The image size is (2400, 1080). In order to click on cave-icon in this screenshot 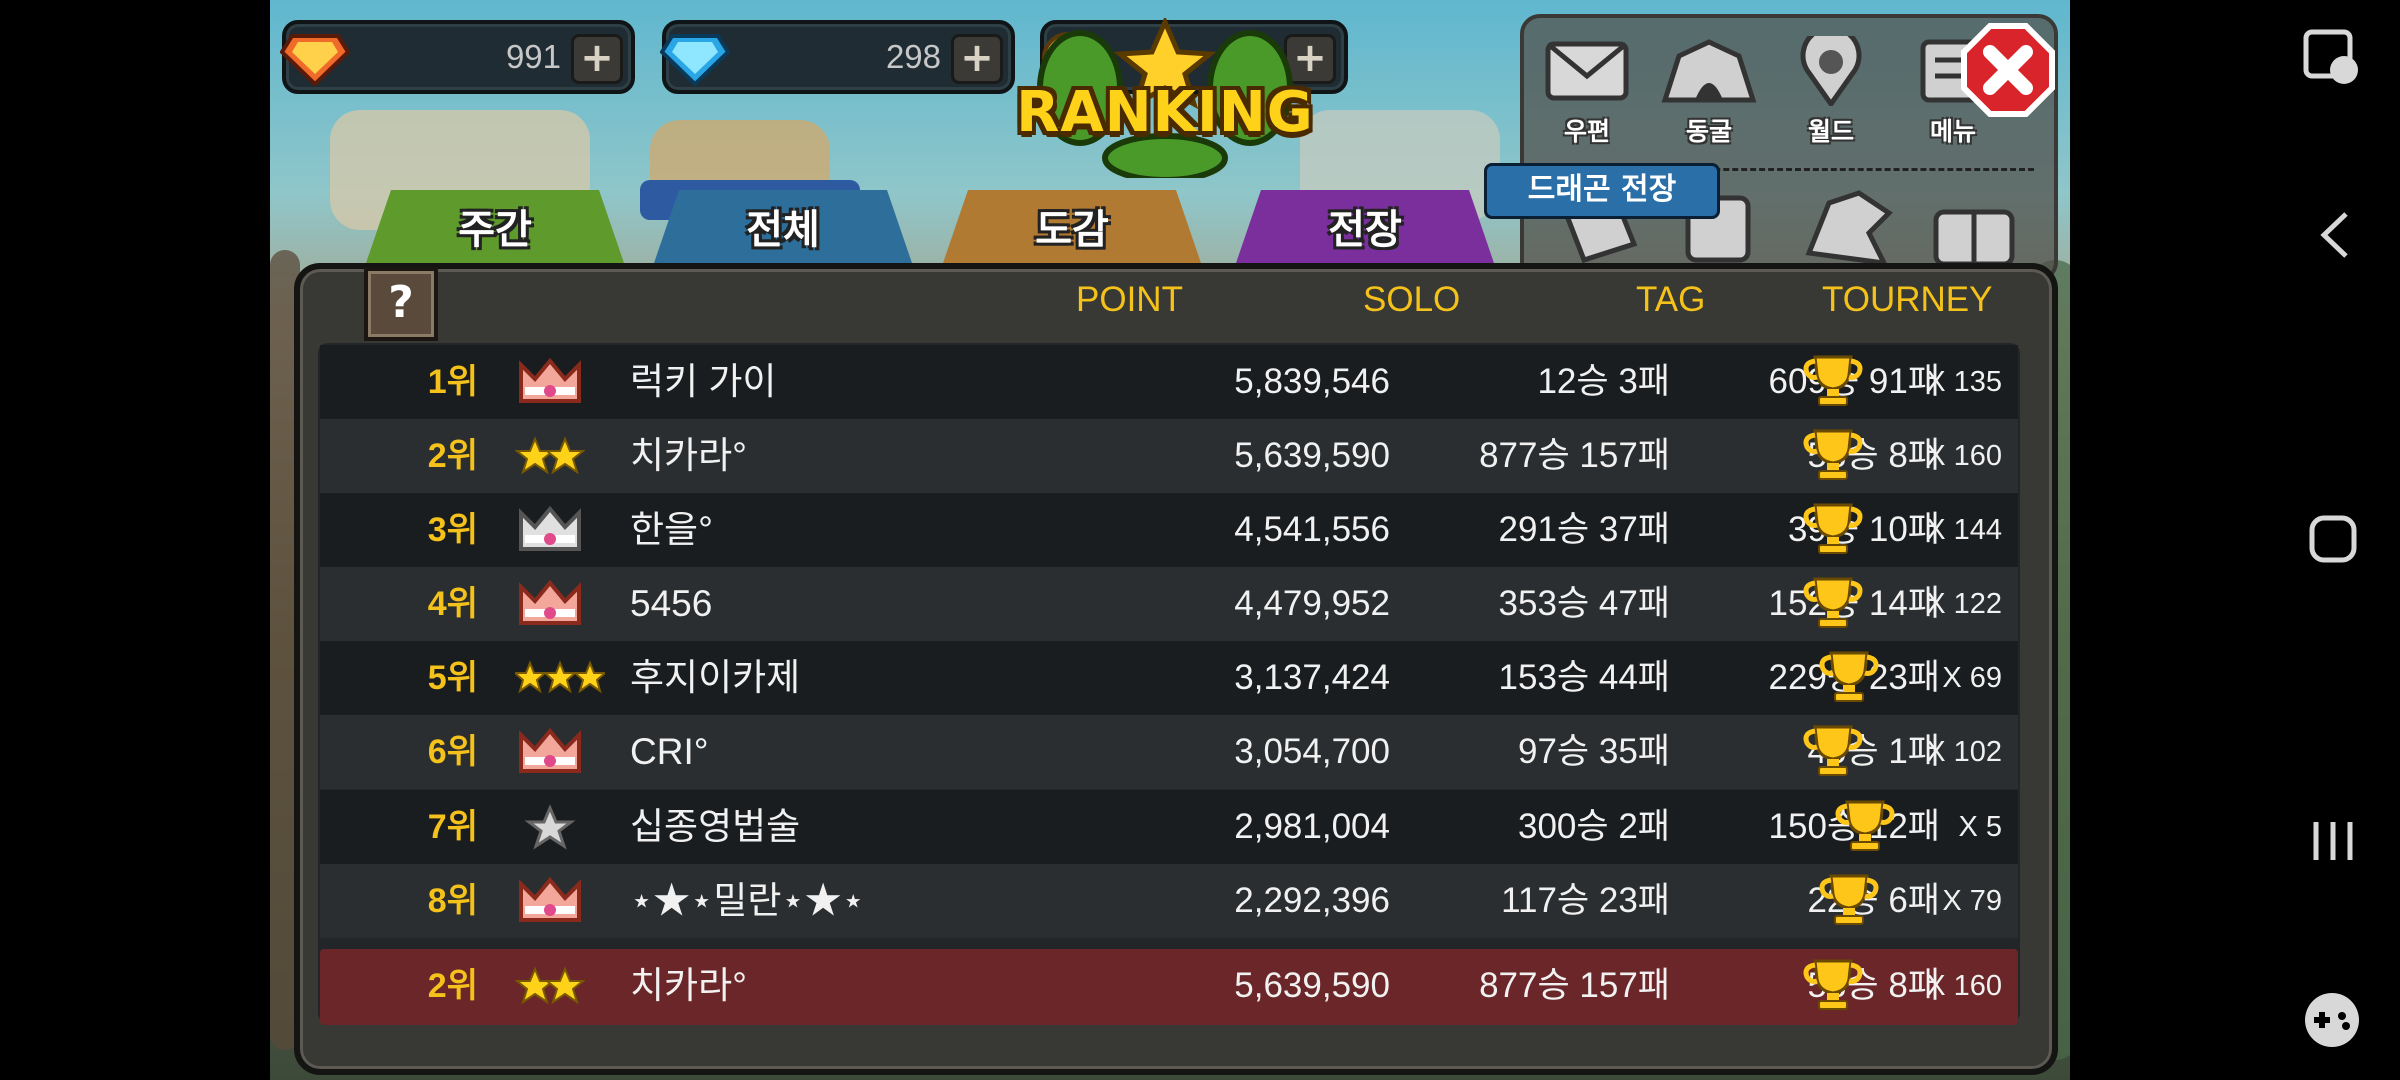, I will do `click(1709, 71)`.